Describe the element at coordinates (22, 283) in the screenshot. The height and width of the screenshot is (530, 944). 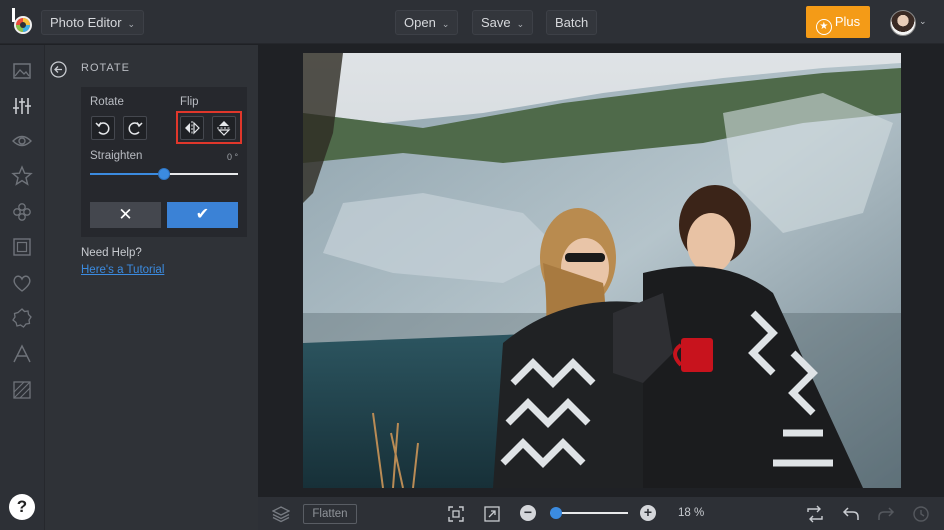
I see `heart-icon` at that location.